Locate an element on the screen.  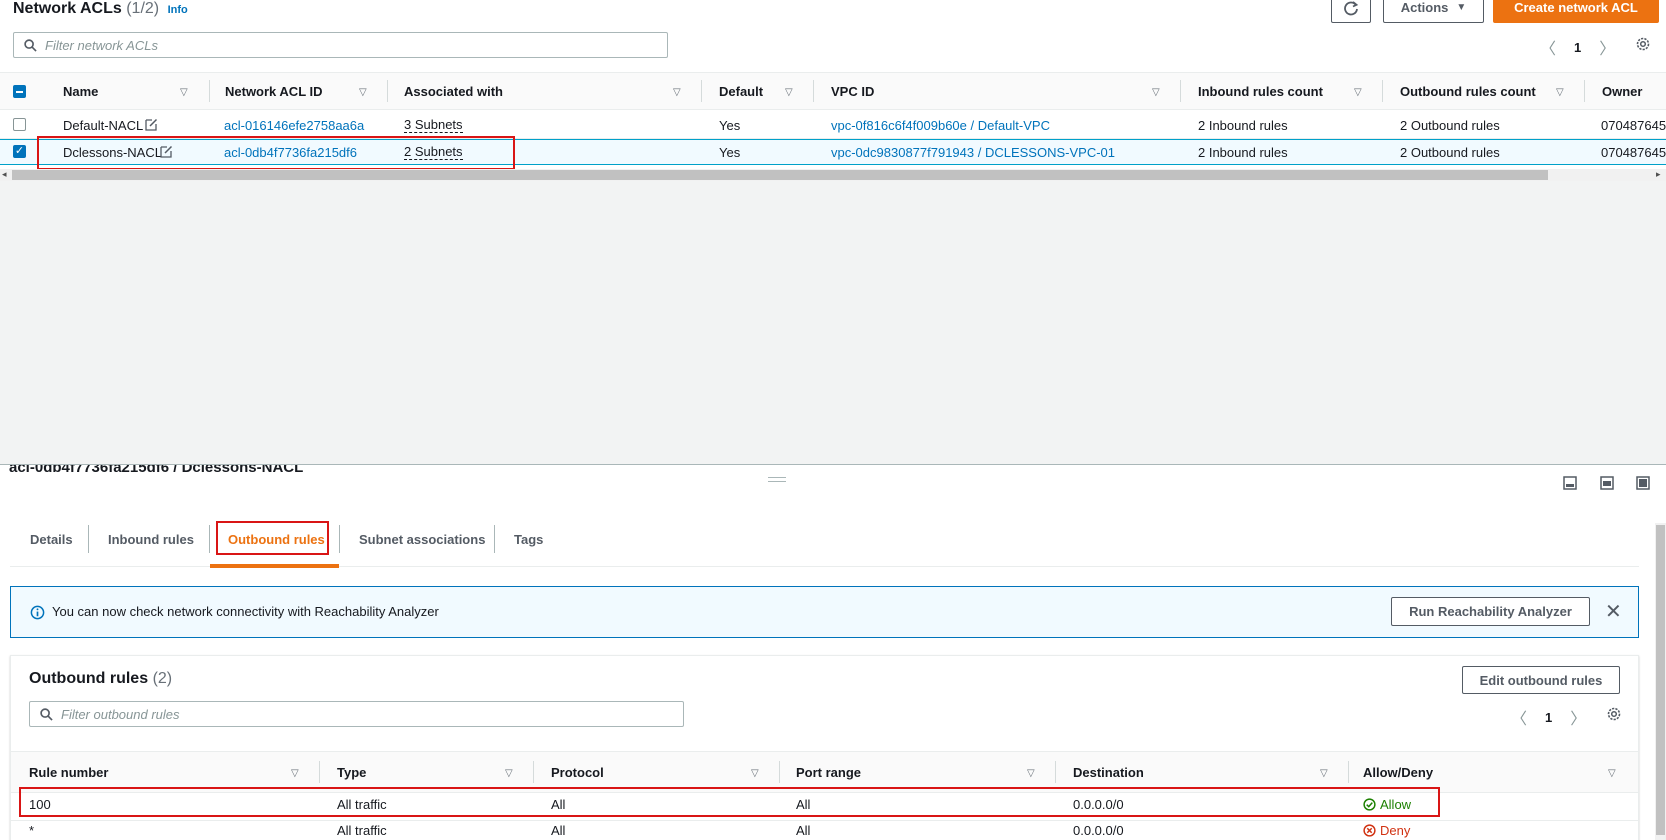
col-port-range: Port range is located at coordinates (828, 772).